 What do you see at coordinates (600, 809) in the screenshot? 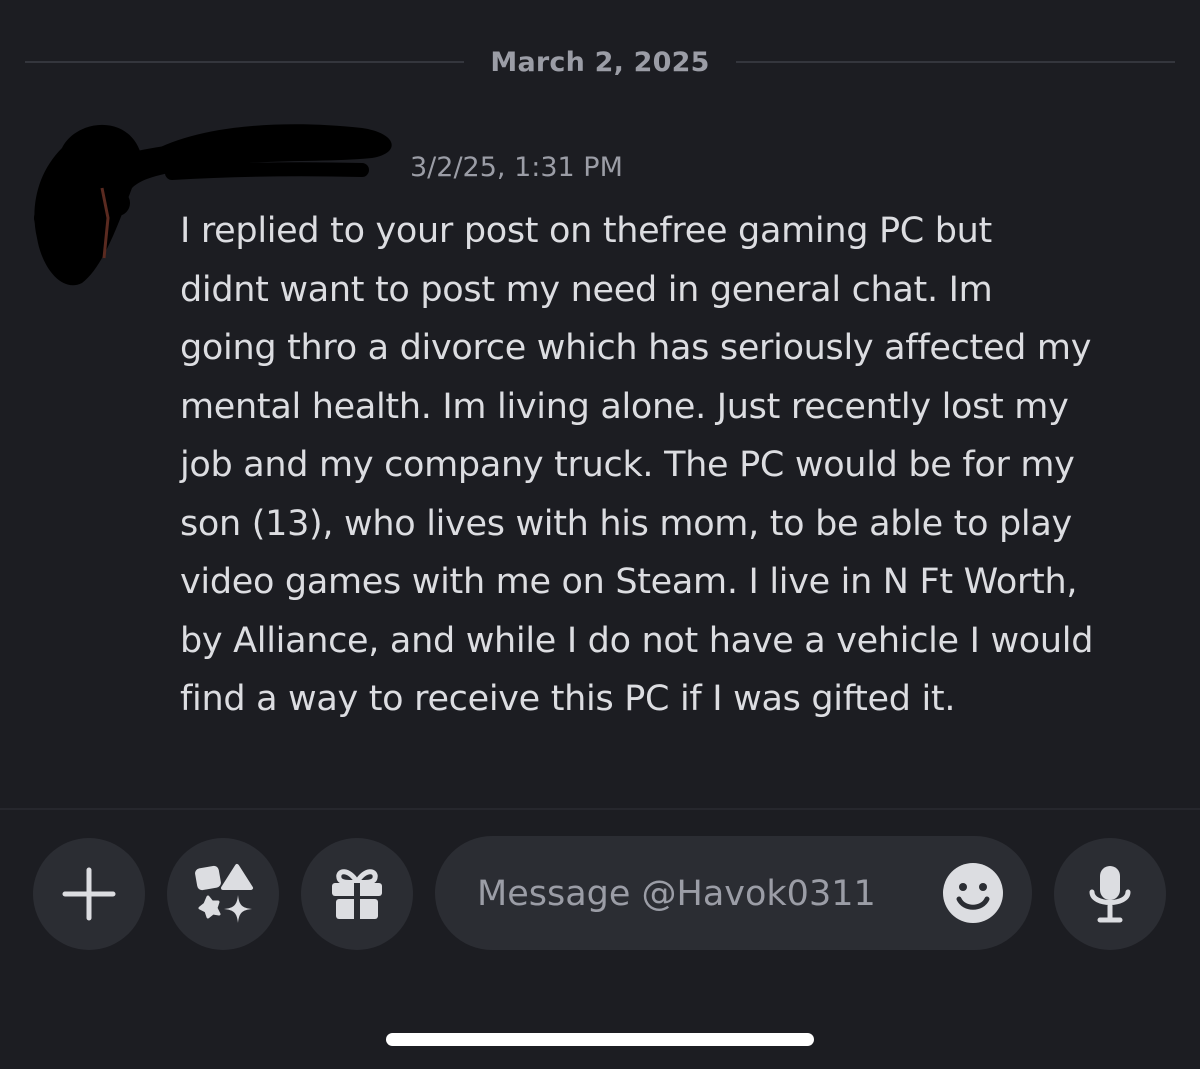
I see `composer-separator` at bounding box center [600, 809].